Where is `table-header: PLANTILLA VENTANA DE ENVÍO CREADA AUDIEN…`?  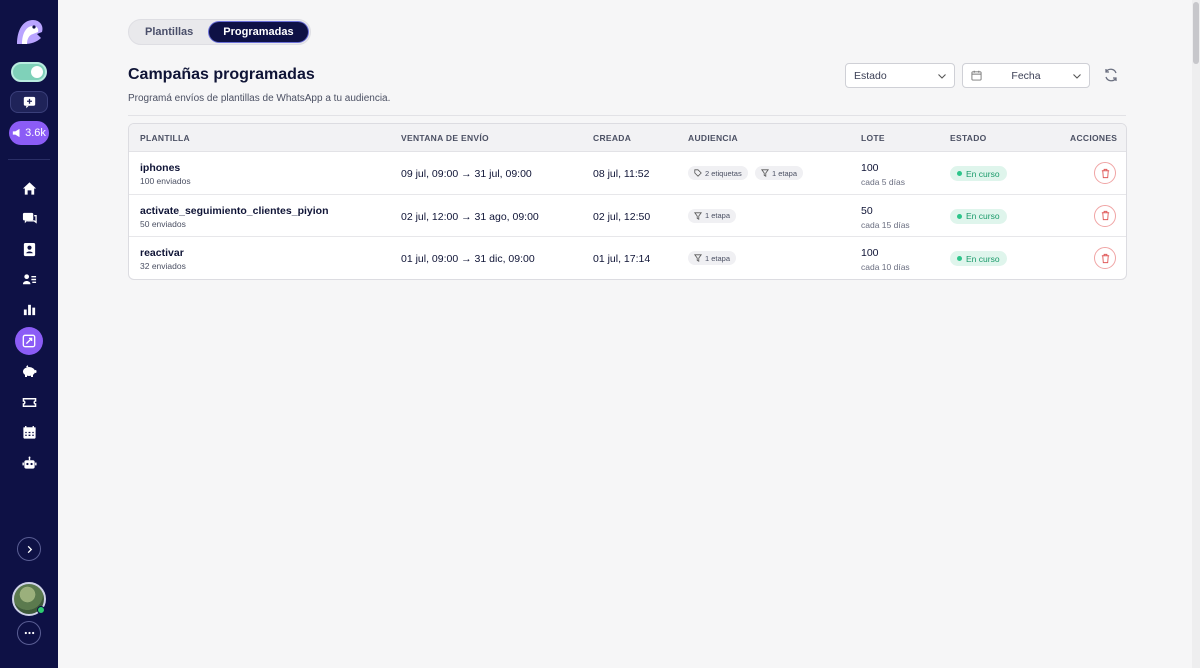 table-header: PLANTILLA VENTANA DE ENVÍO CREADA AUDIEN… is located at coordinates (627, 138).